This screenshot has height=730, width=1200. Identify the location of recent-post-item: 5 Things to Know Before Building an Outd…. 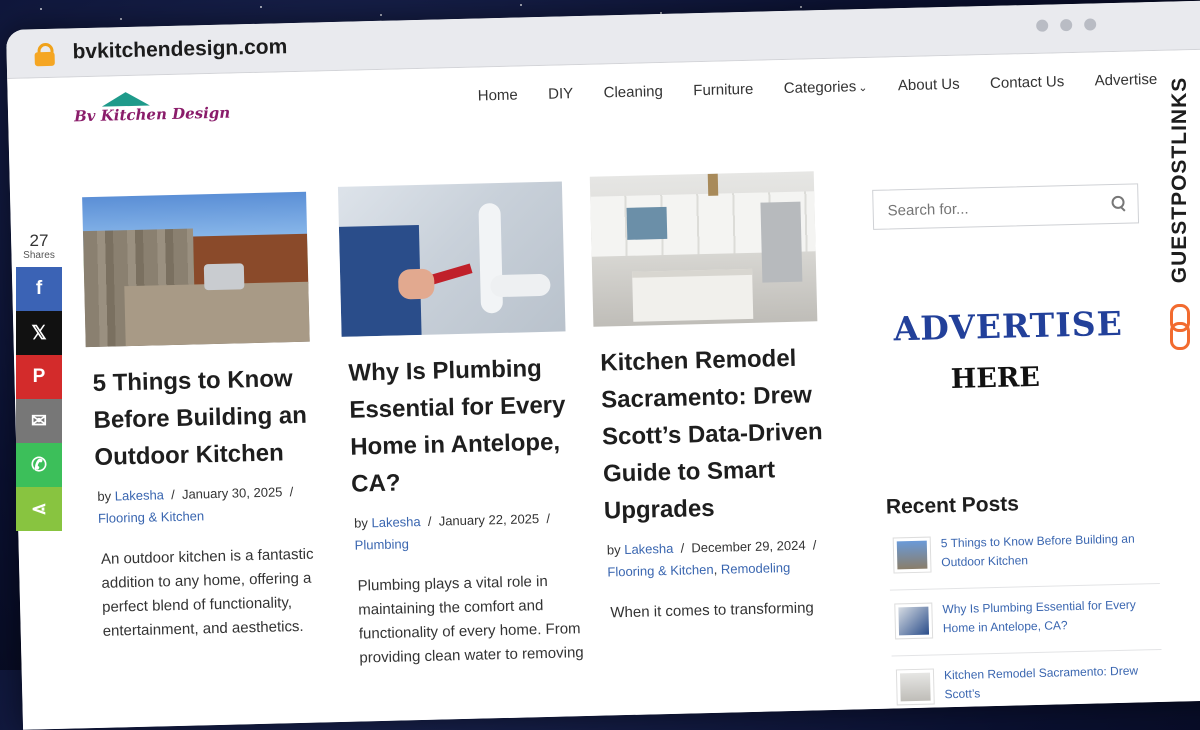
(1024, 557).